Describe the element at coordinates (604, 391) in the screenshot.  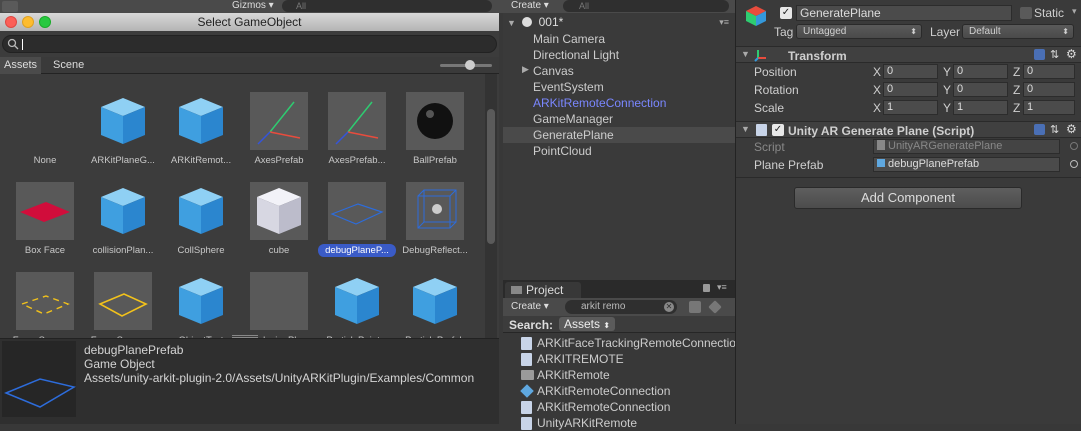
I see `project-item-label: ARKitRemoteConnection` at that location.